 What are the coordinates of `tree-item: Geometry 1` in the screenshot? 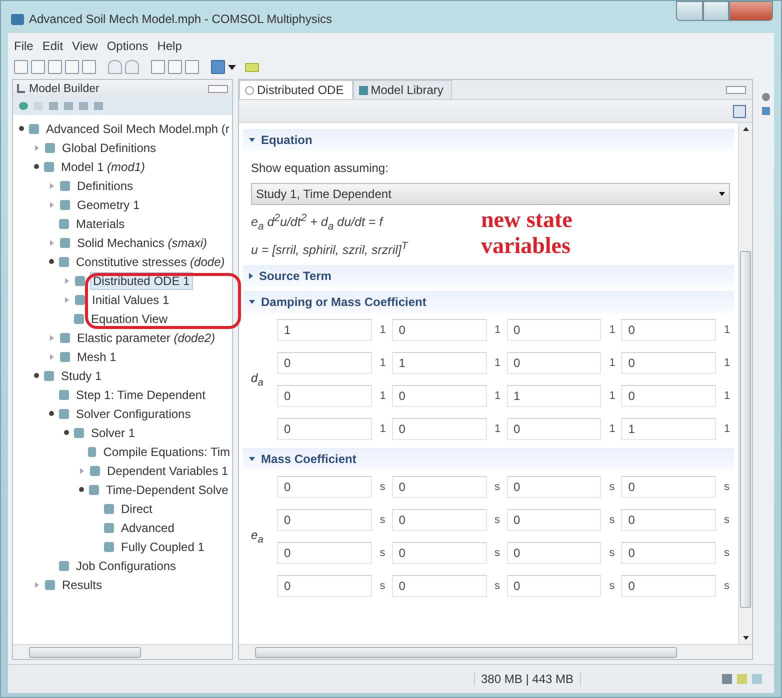 It's located at (108, 204).